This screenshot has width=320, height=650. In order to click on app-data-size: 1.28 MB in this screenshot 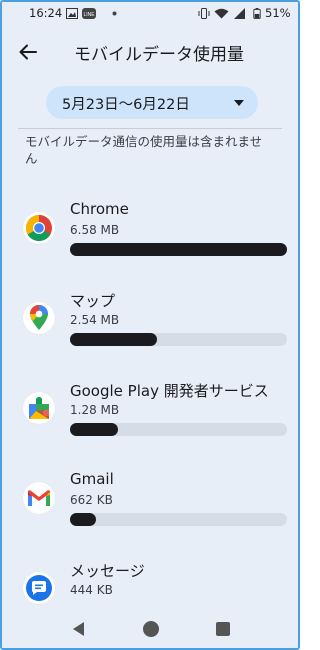, I will do `click(95, 410)`.